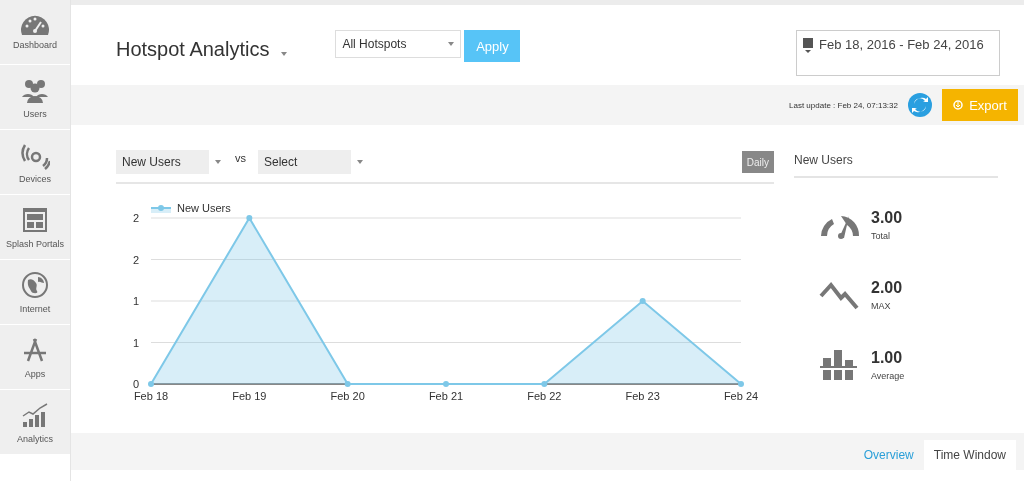 The image size is (1024, 481). Describe the element at coordinates (35, 285) in the screenshot. I see `globe-icon` at that location.